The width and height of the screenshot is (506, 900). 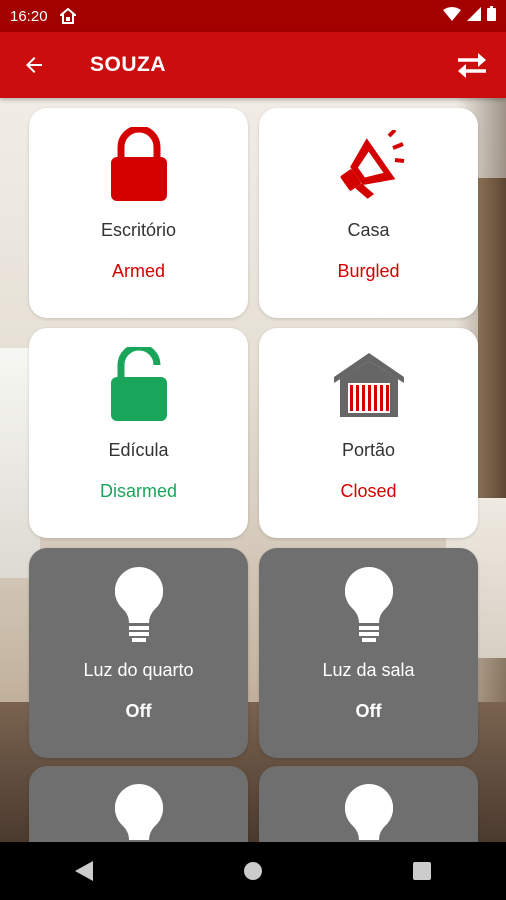 I want to click on device-state: Closed, so click(x=368, y=491).